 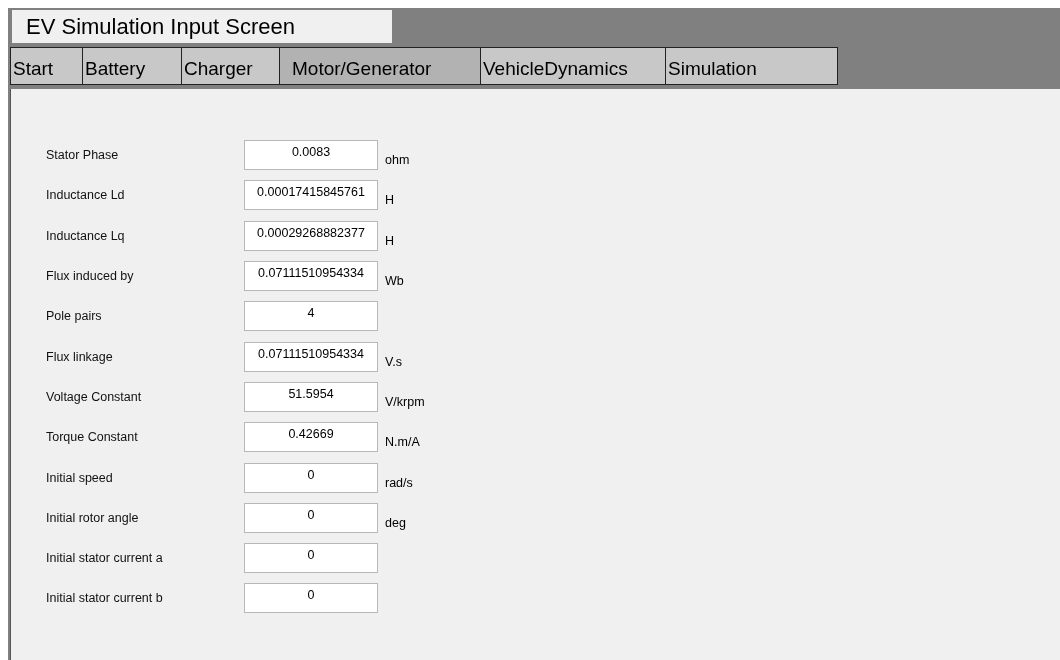 What do you see at coordinates (394, 281) in the screenshot?
I see `unit-label: Wb` at bounding box center [394, 281].